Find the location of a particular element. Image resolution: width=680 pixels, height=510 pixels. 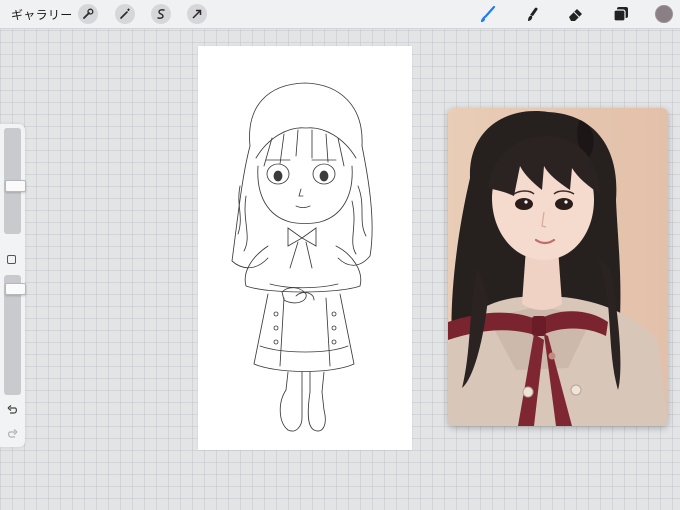

magic-wand-icon is located at coordinates (125, 13).